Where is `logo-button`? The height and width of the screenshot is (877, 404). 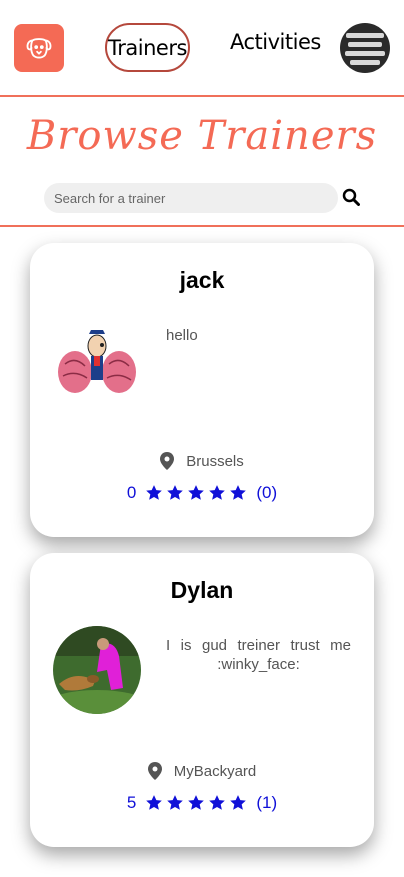 logo-button is located at coordinates (39, 48).